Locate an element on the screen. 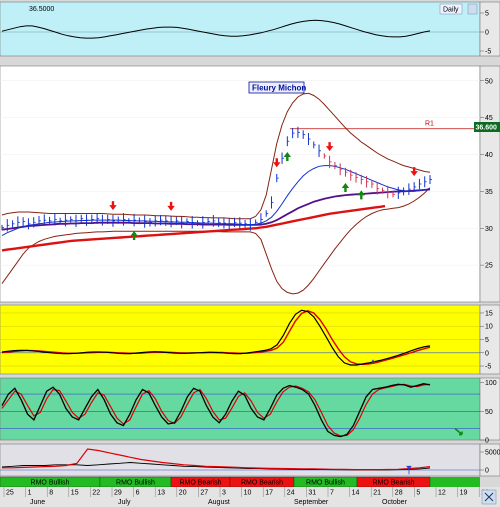 Image resolution: width=500 pixels, height=507 pixels. price-y-tick-label: 45 is located at coordinates (489, 118).